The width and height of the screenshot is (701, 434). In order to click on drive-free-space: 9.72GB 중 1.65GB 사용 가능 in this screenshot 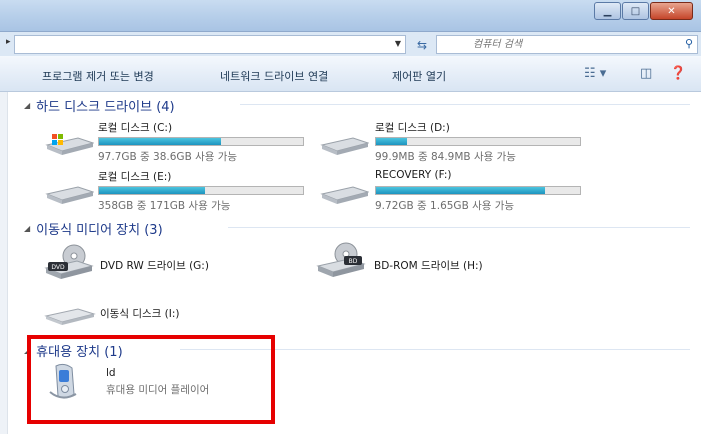, I will do `click(445, 206)`.